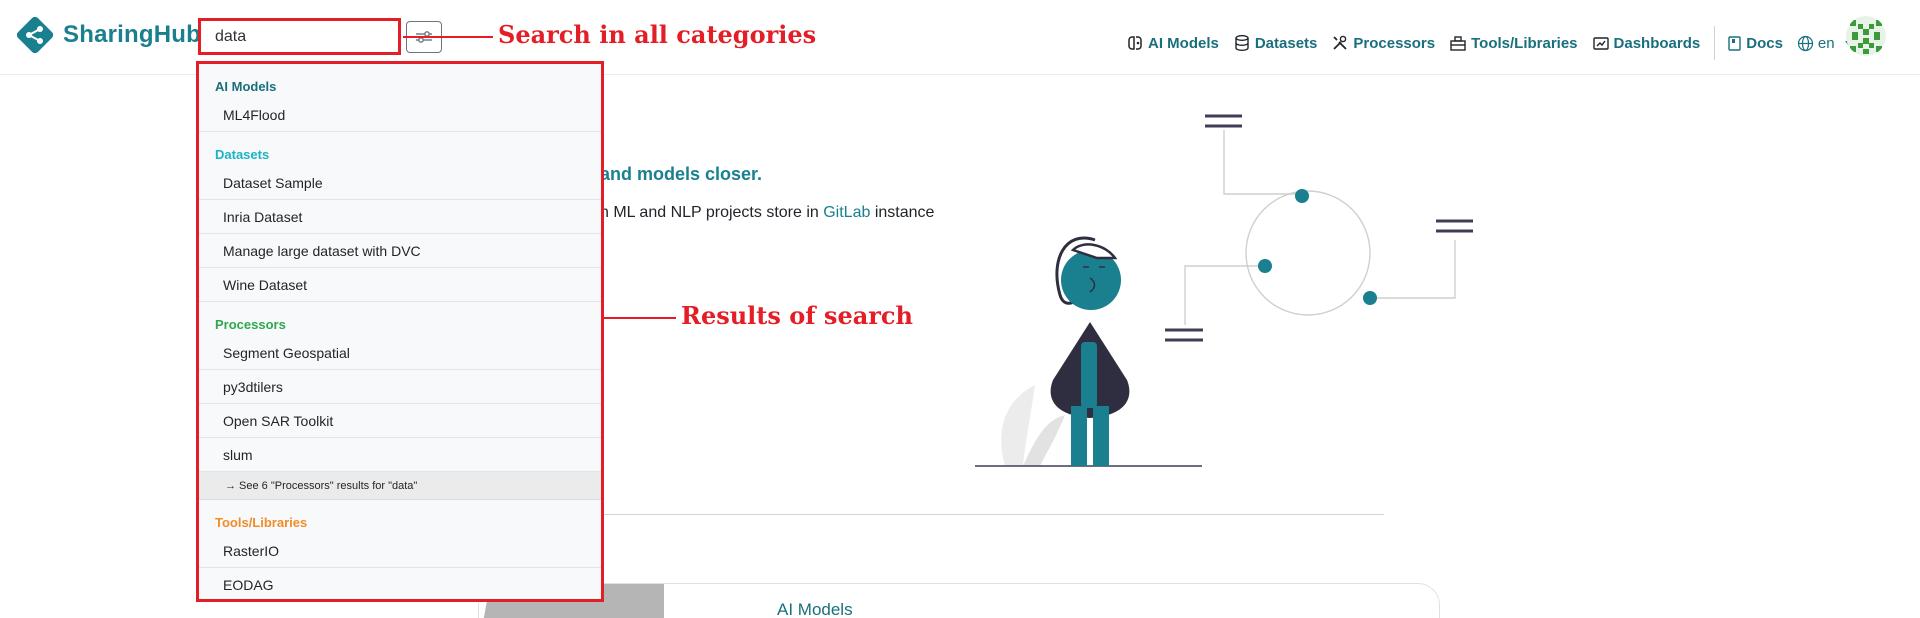 Image resolution: width=1920 pixels, height=618 pixels. What do you see at coordinates (400, 583) in the screenshot?
I see `search-result-item: EODAG` at bounding box center [400, 583].